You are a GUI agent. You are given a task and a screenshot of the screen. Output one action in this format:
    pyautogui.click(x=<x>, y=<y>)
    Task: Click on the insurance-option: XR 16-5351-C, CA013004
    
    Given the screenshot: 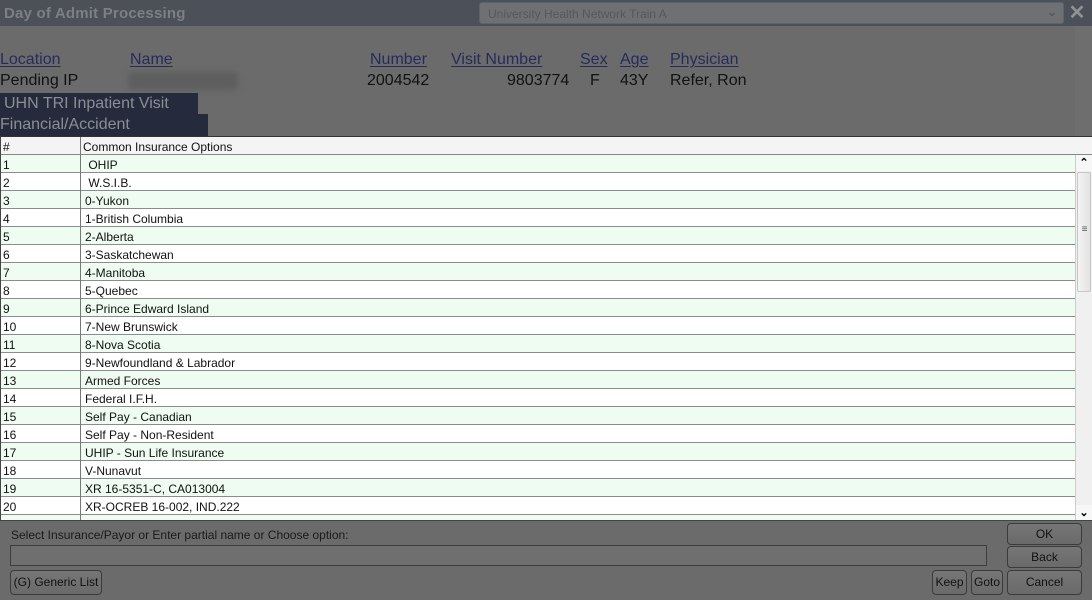 What is the action you would take?
    pyautogui.click(x=155, y=489)
    